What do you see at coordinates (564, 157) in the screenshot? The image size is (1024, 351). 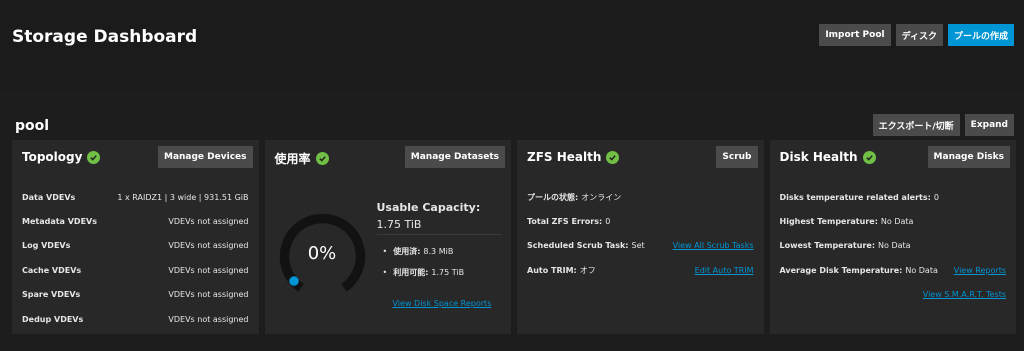 I see `zfs-health-title-text: ZFS Health` at bounding box center [564, 157].